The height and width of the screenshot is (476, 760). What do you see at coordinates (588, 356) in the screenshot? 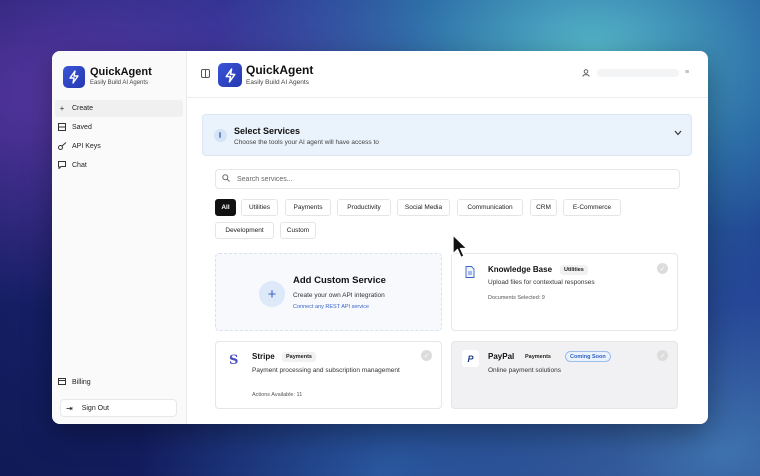
I see `coming-soon-badge: Coming Soon` at bounding box center [588, 356].